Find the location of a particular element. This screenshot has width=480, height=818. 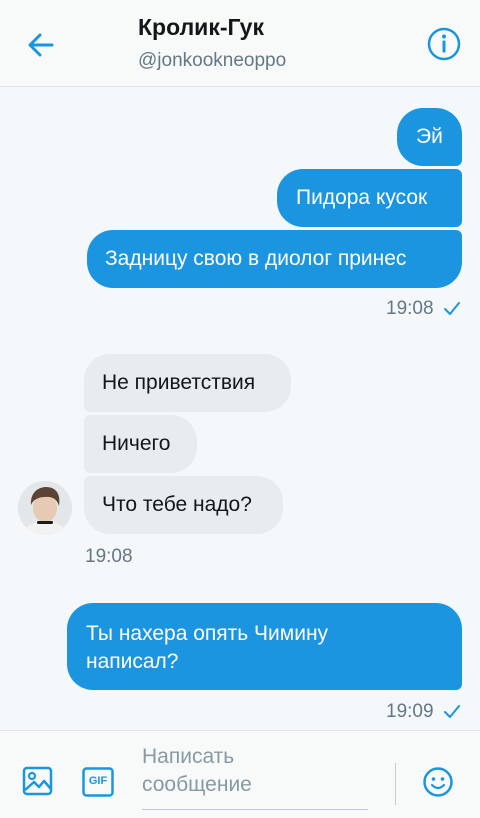

message-text: Что тебе надо? is located at coordinates (177, 504).